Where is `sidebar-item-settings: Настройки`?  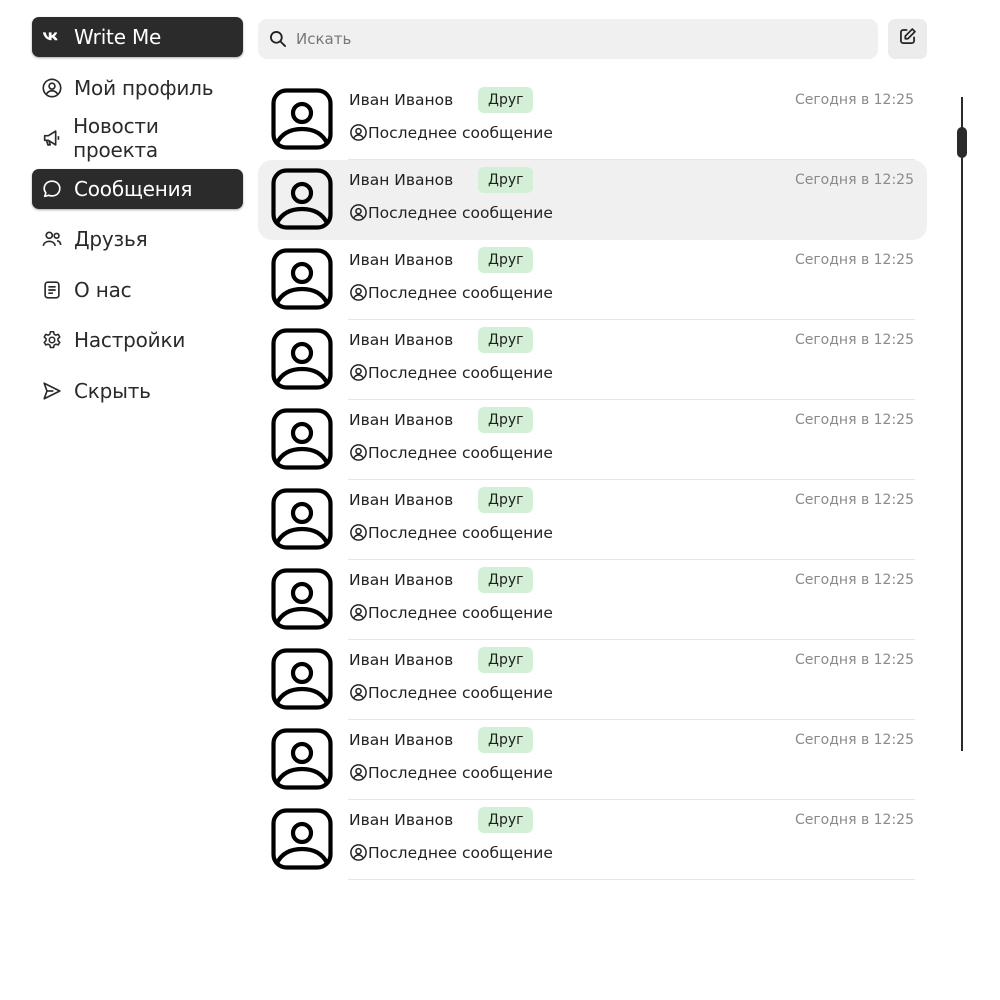 sidebar-item-settings: Настройки is located at coordinates (137, 340).